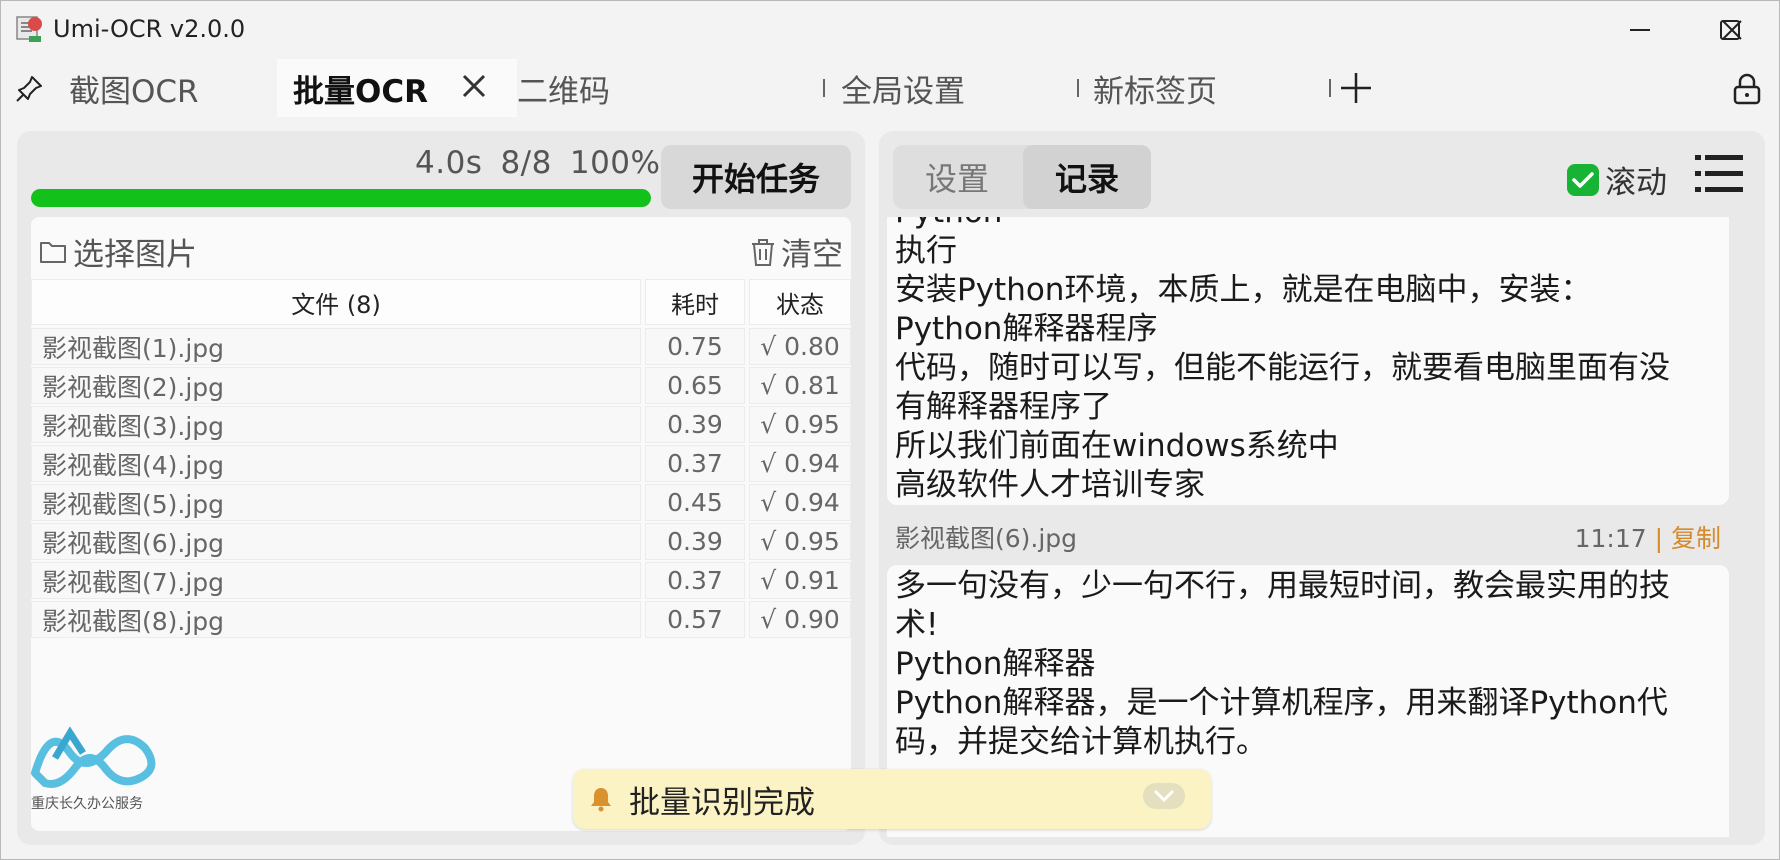  I want to click on tab-batch-ocr: 批量OCR, so click(397, 88).